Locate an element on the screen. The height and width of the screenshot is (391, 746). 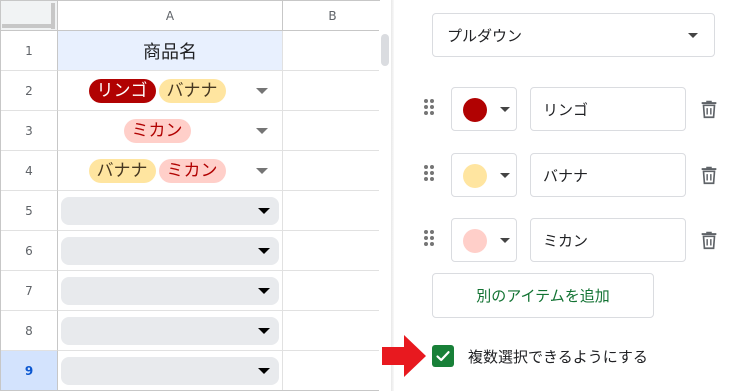
column-header-b: B is located at coordinates (331, 16).